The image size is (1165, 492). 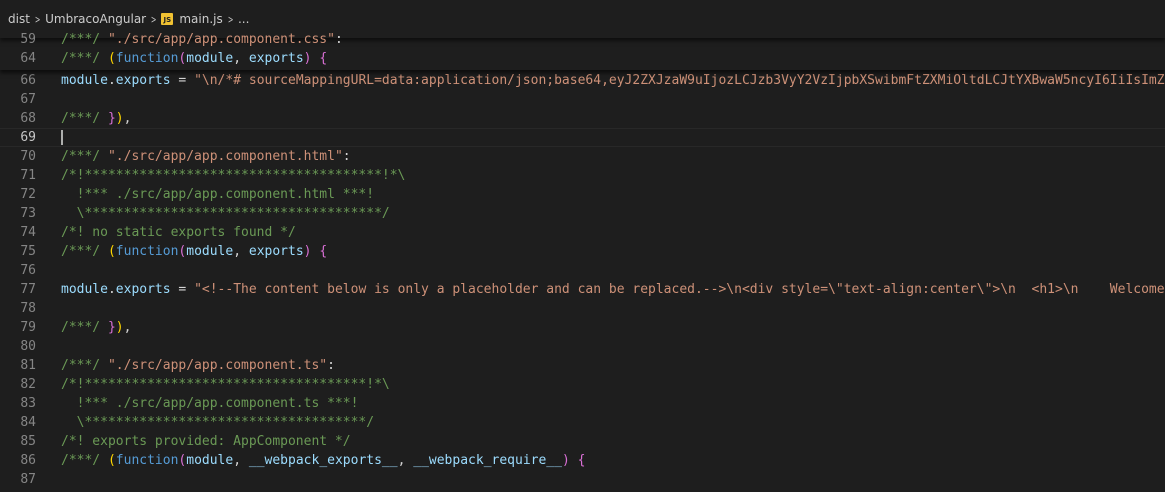 What do you see at coordinates (217, 422) in the screenshot?
I see `line-content: \************************************/` at bounding box center [217, 422].